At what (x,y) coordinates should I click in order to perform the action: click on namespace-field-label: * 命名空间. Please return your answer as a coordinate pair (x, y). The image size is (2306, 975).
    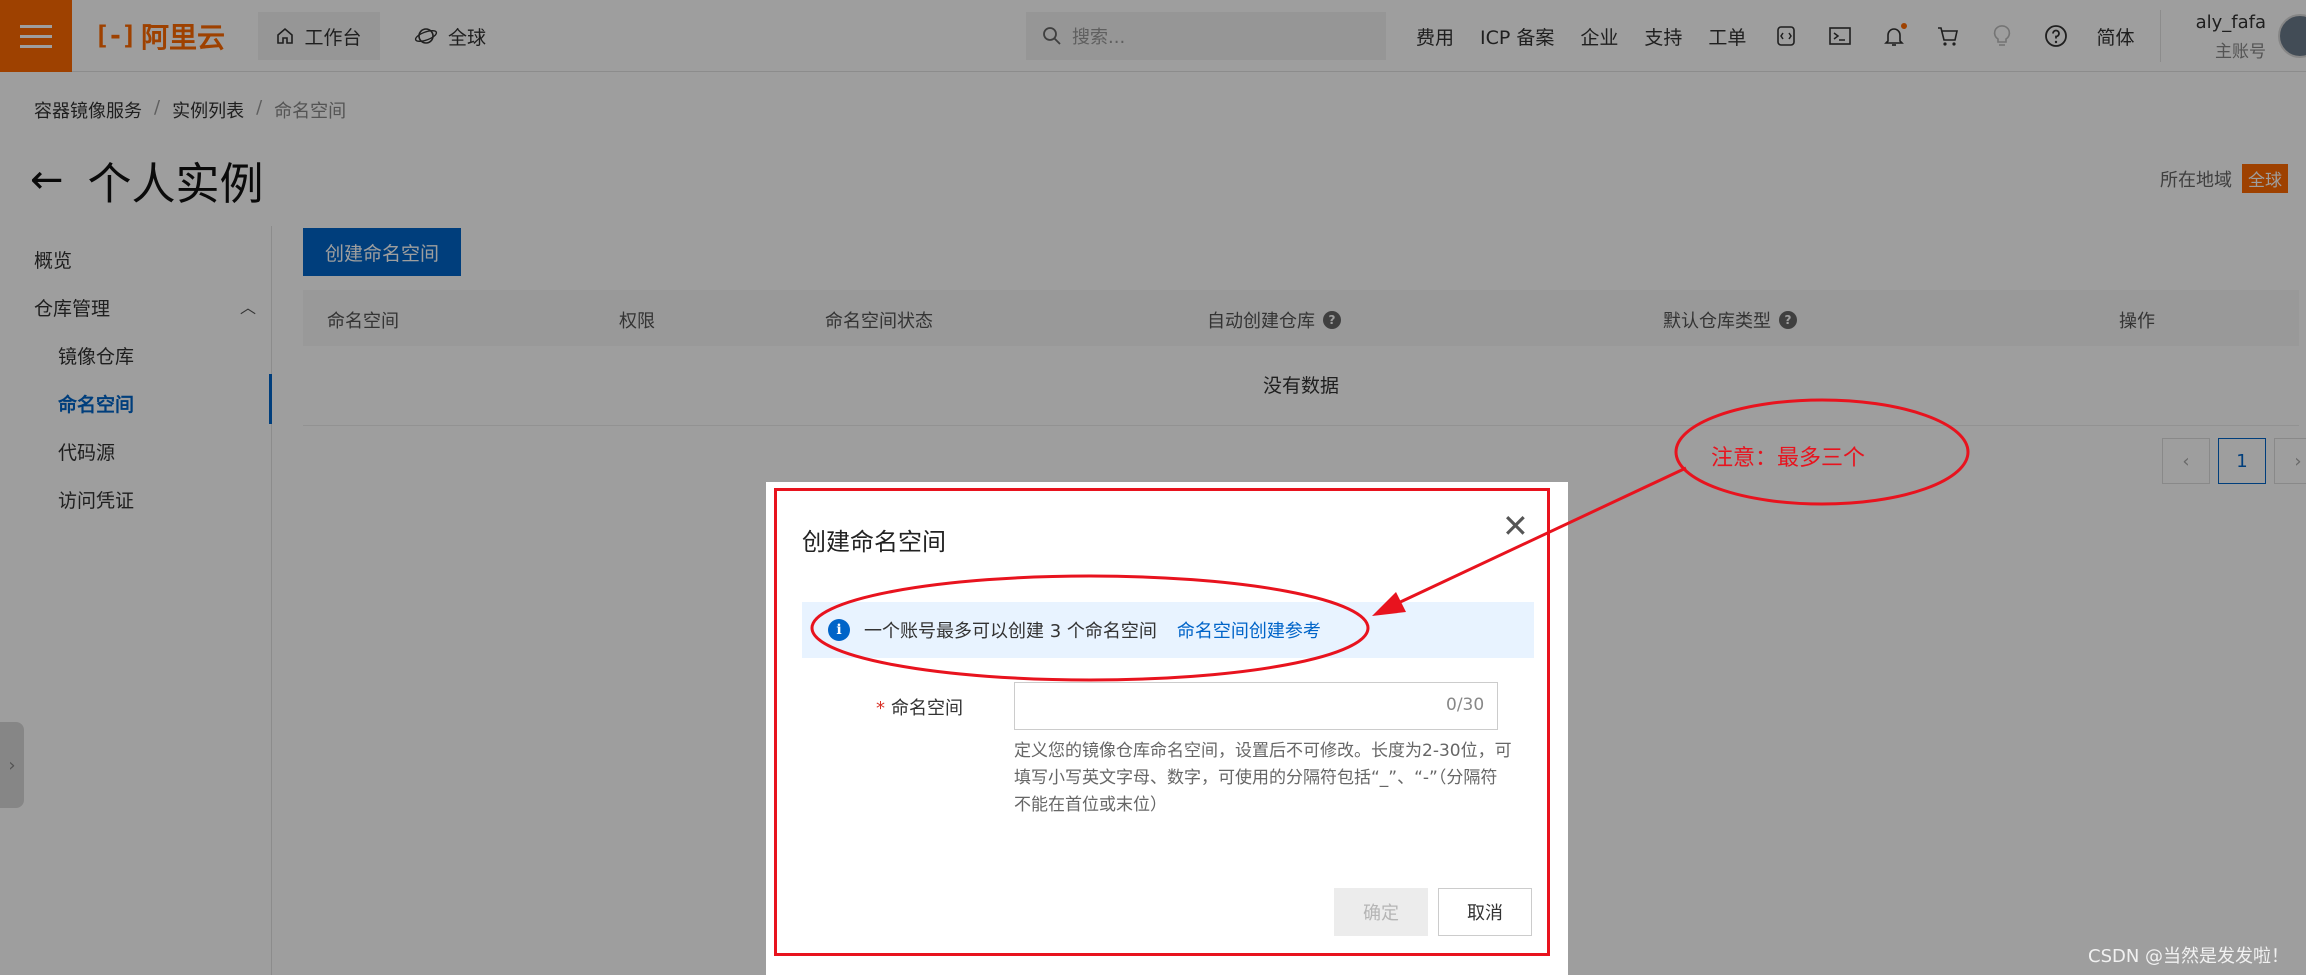
    Looking at the image, I should click on (919, 707).